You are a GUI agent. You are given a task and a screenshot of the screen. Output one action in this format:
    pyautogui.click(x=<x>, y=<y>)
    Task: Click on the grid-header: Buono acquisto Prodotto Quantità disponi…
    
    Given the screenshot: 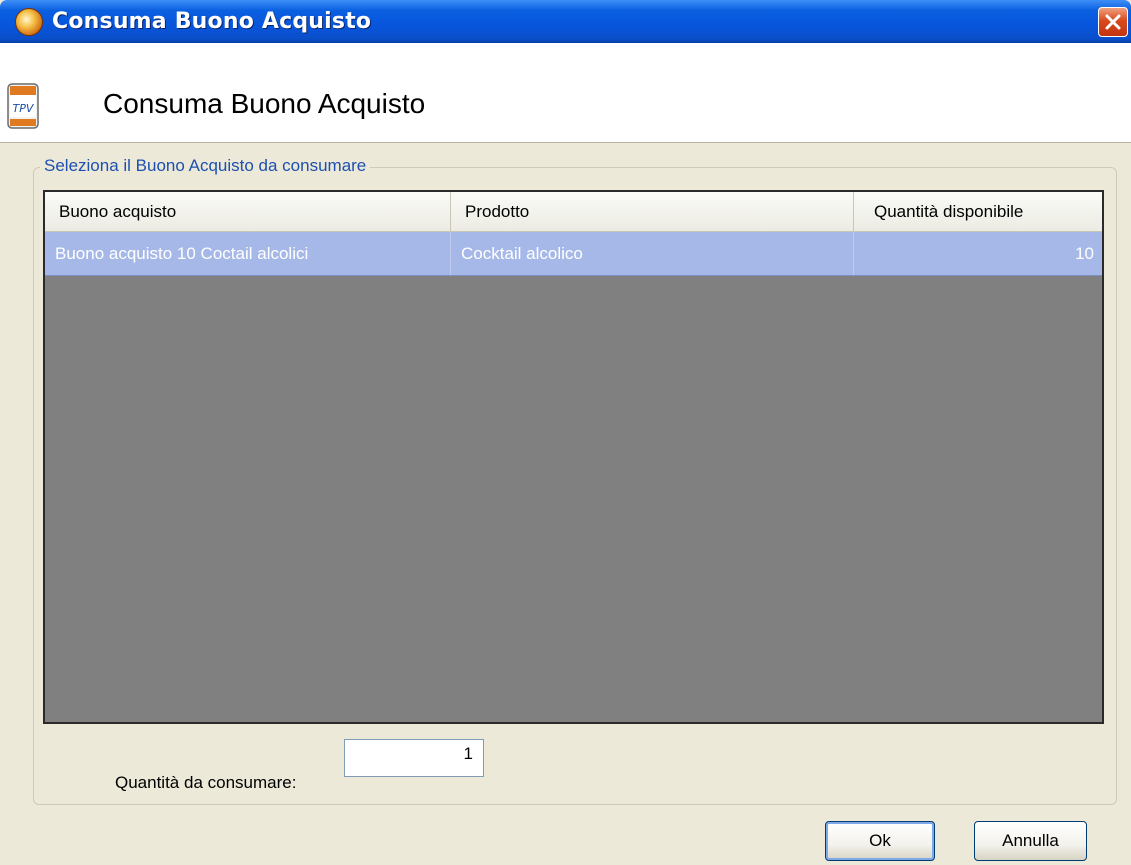 What is the action you would take?
    pyautogui.click(x=573, y=212)
    